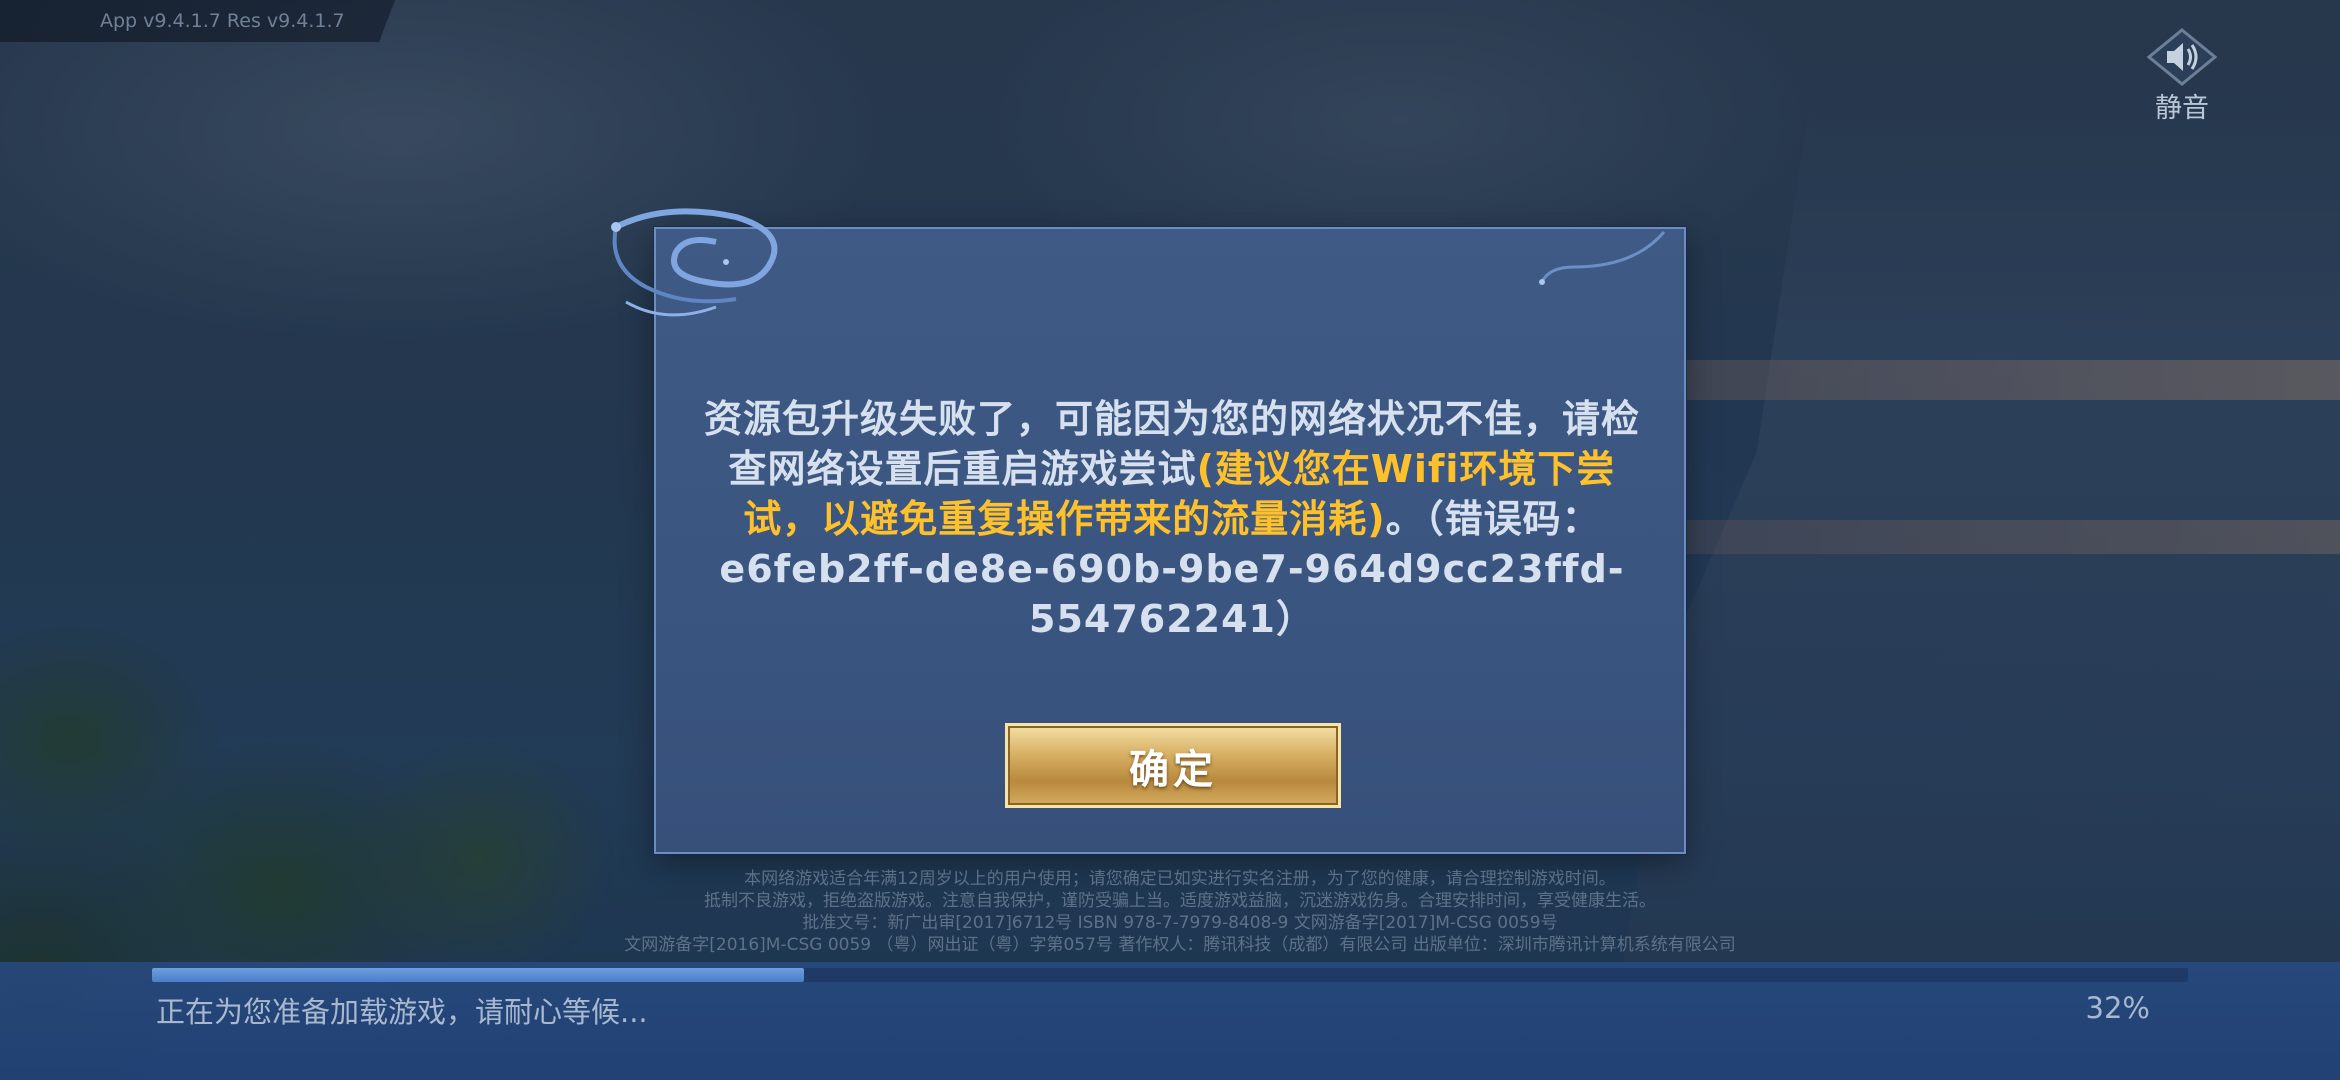  I want to click on mute-button: 静音, so click(2182, 78).